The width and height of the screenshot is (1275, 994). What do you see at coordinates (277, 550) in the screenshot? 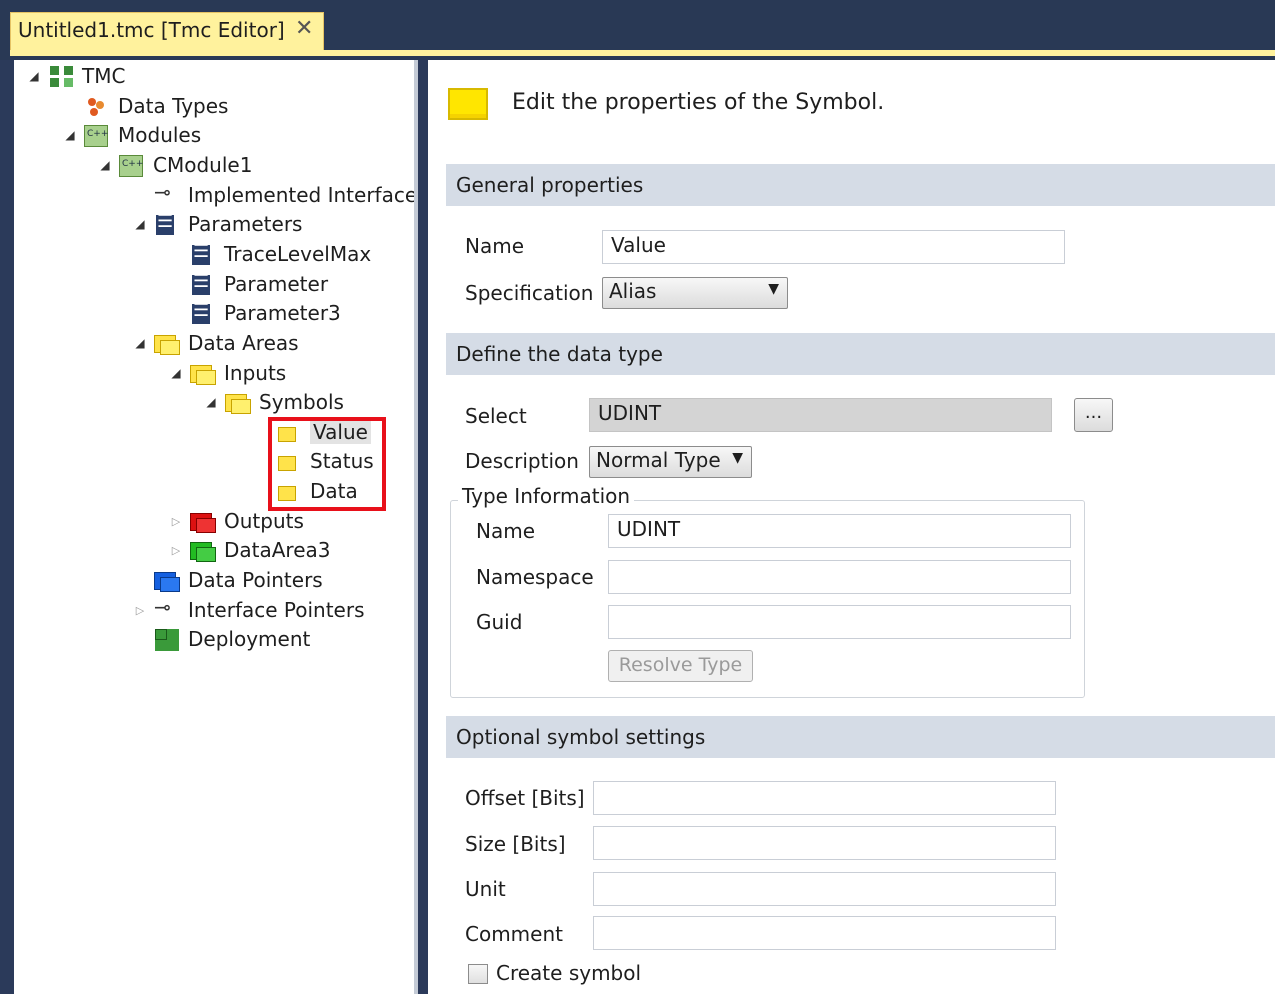
I see `tree-item-label: DataArea3` at bounding box center [277, 550].